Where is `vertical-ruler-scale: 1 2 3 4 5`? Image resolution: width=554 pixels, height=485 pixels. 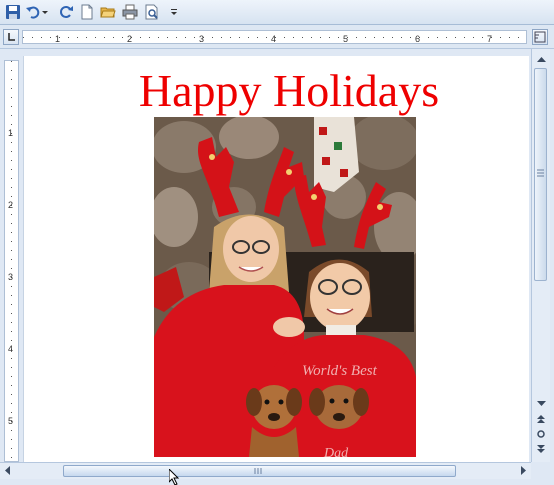 vertical-ruler-scale: 1 2 3 4 5 is located at coordinates (10, 259).